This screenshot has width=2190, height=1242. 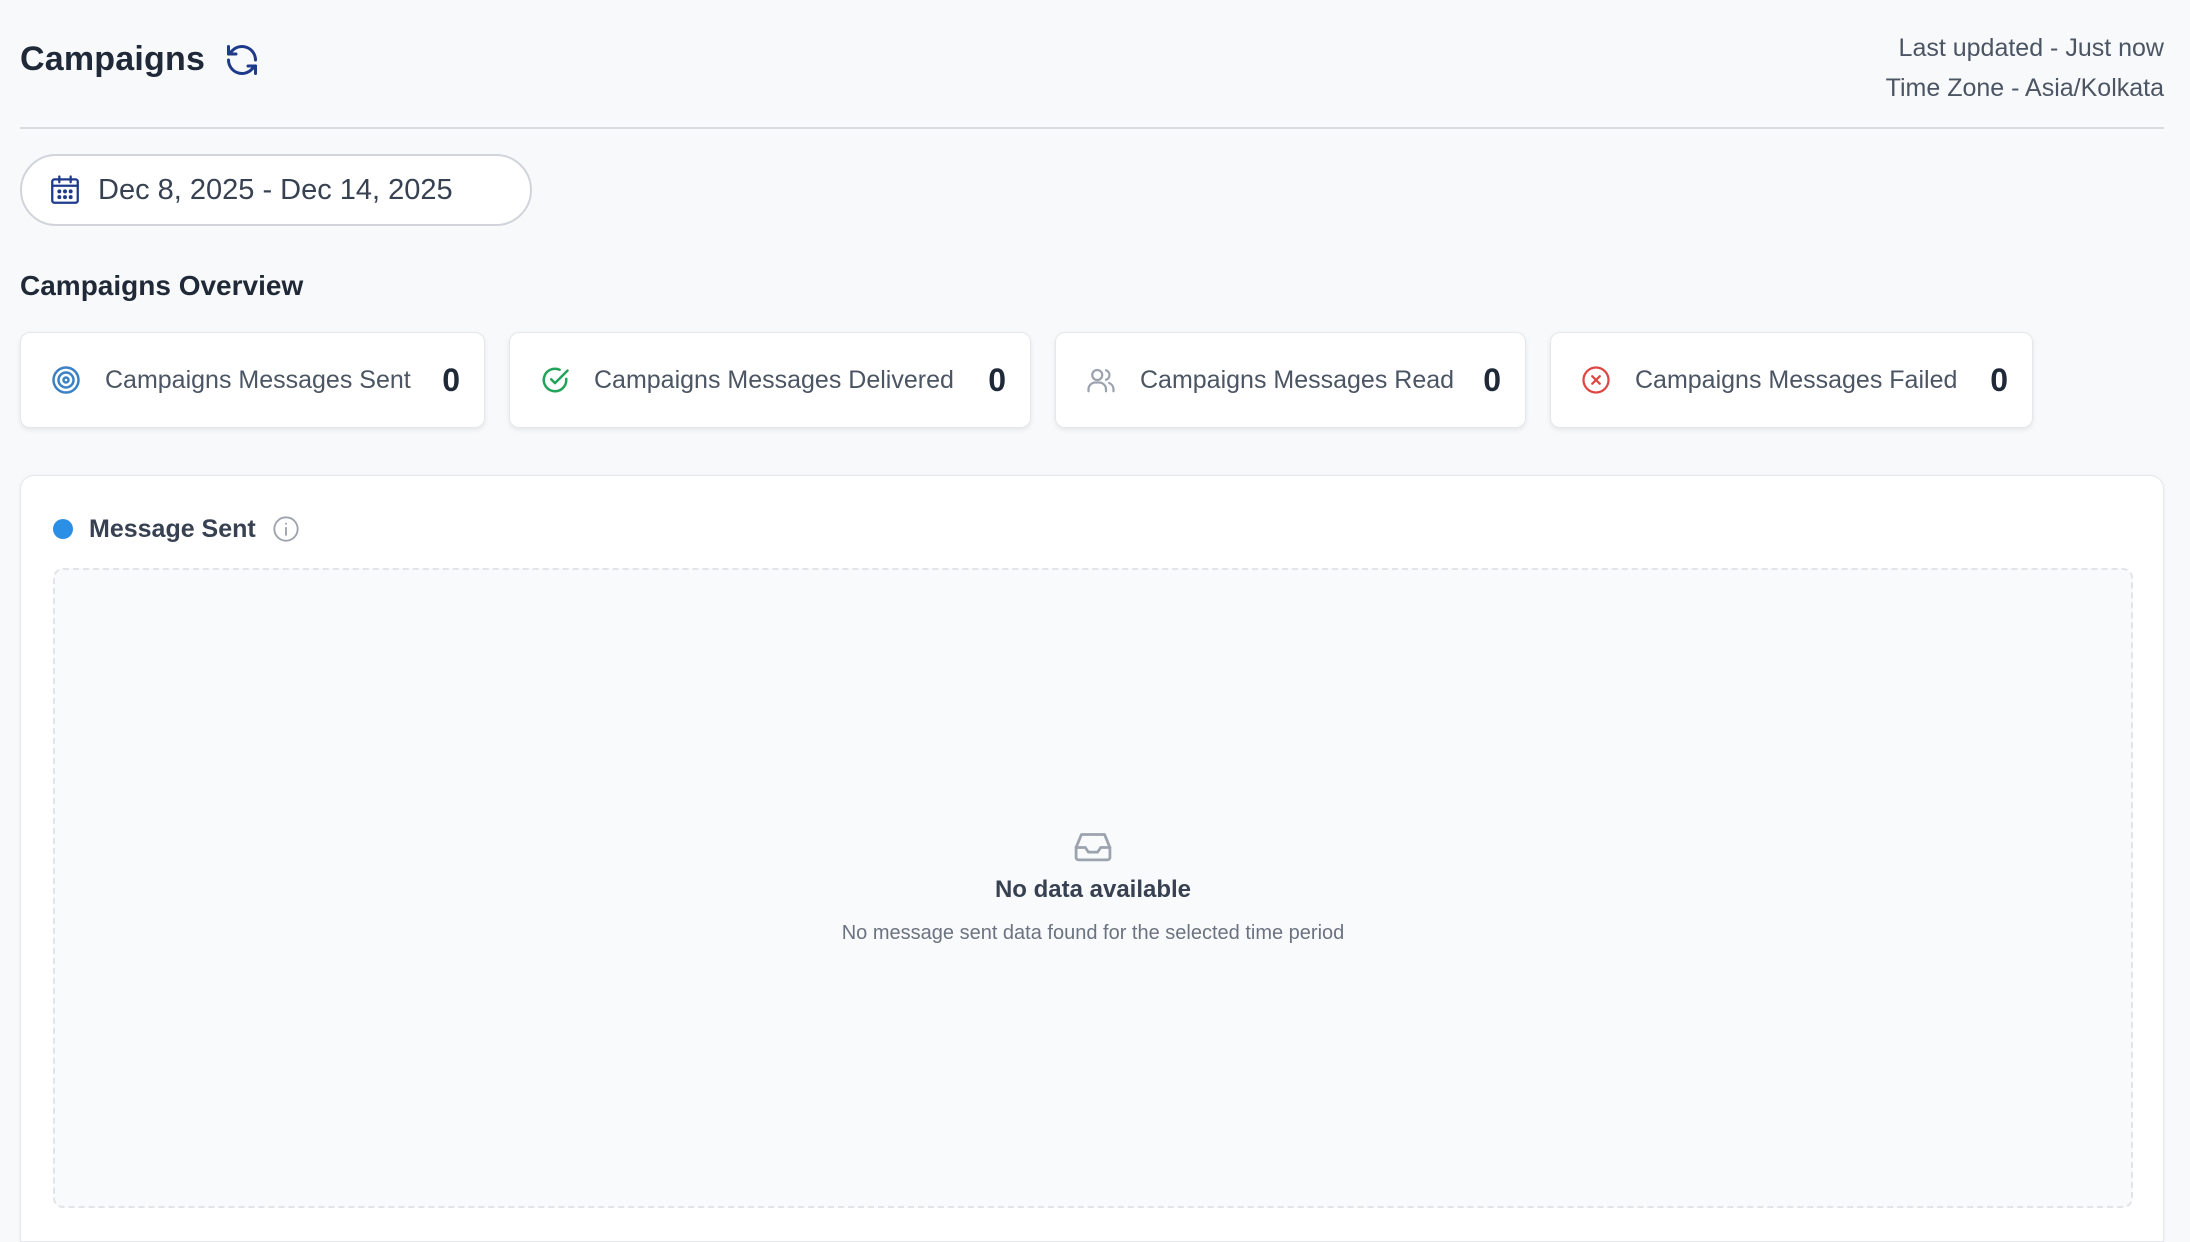 I want to click on last-updated-text: Last updated - Just now, so click(x=2031, y=48).